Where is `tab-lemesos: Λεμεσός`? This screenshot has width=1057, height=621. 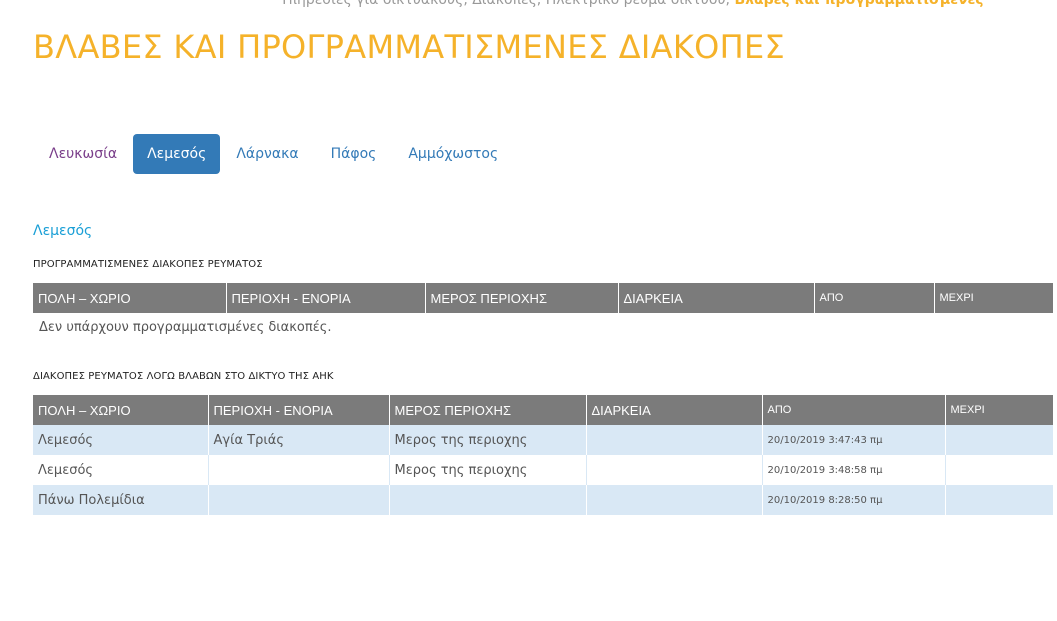
tab-lemesos: Λεμεσός is located at coordinates (177, 154).